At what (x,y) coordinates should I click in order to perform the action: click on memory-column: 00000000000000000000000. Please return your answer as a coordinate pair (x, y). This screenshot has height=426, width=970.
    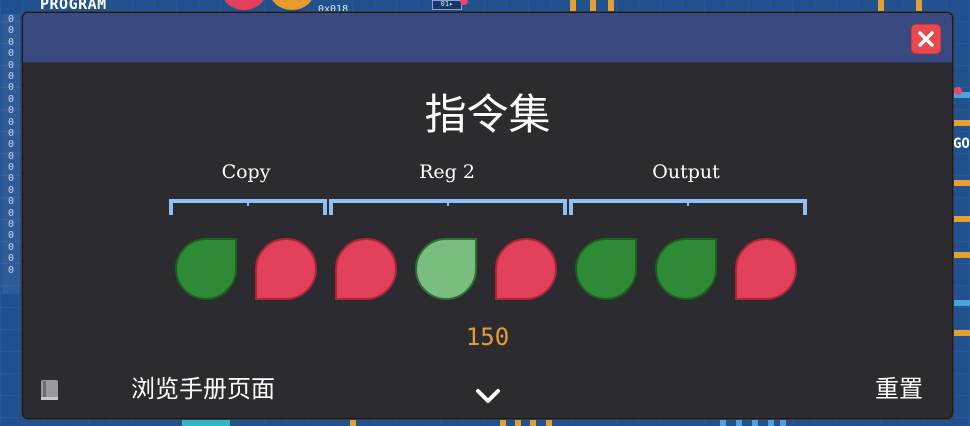
    Looking at the image, I should click on (11, 154).